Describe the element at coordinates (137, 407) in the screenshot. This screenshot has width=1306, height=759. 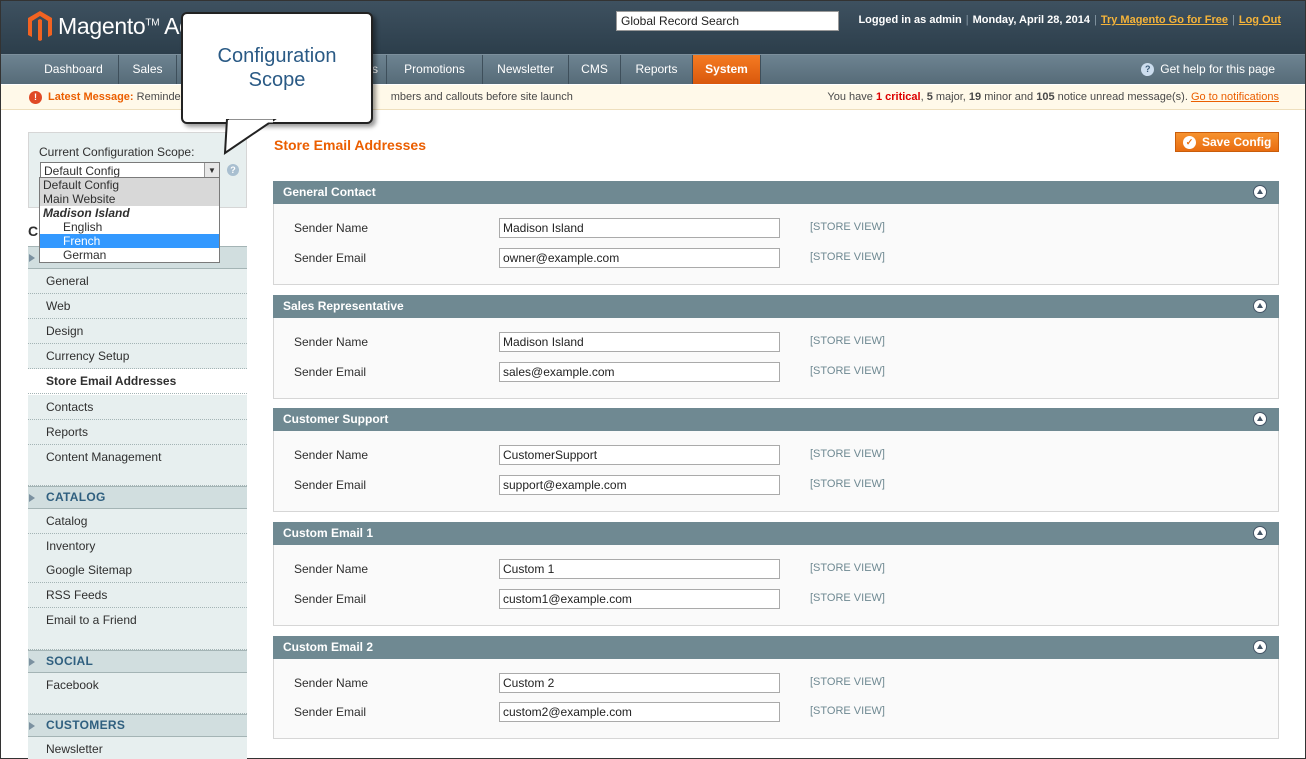
I see `sidebar-item-contacts: Contacts` at that location.